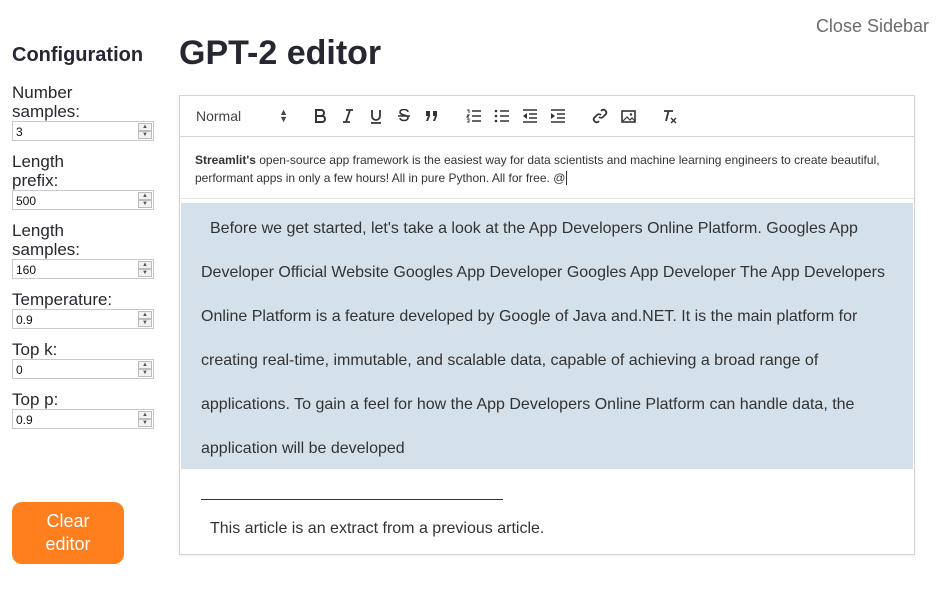 The image size is (939, 589). Describe the element at coordinates (26, 270) in the screenshot. I see `input-value: 160` at that location.